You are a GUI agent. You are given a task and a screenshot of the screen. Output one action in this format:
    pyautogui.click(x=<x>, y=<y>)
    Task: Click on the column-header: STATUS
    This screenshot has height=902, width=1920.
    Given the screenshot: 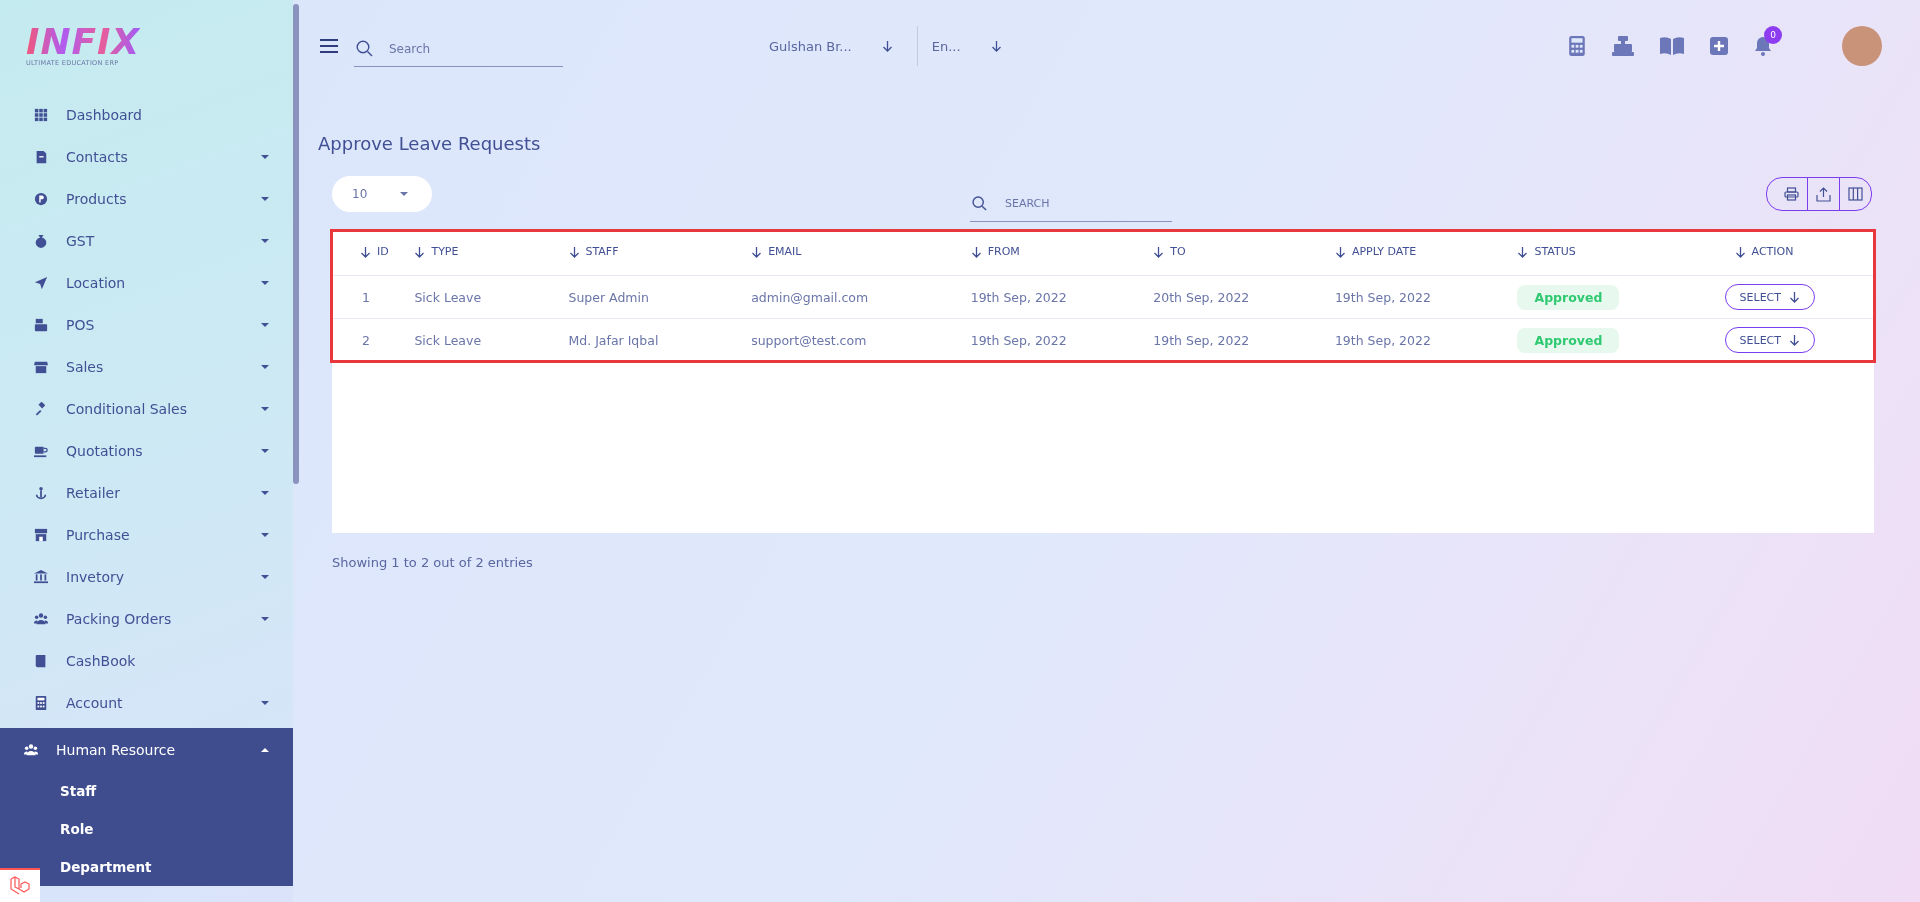 What is the action you would take?
    pyautogui.click(x=1546, y=252)
    